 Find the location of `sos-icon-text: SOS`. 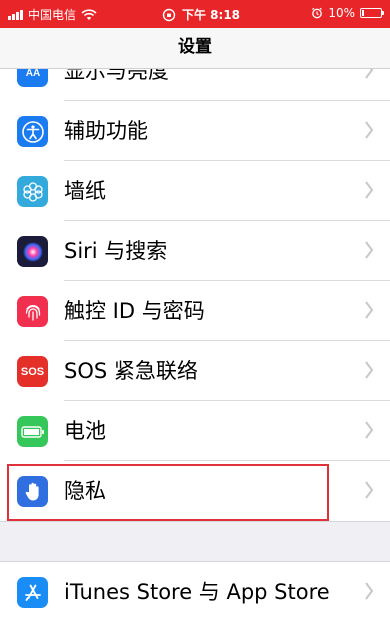

sos-icon-text: SOS is located at coordinates (32, 371).